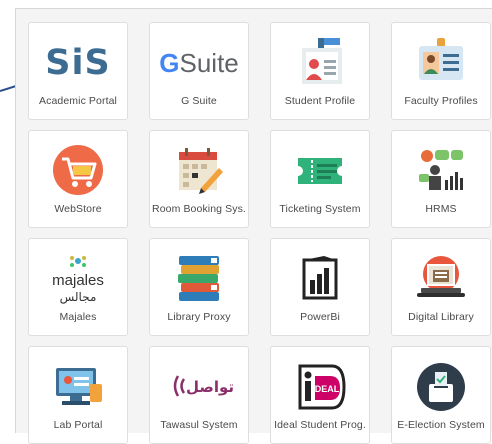  Describe the element at coordinates (78, 425) in the screenshot. I see `tile-label: Lab Portal` at that location.